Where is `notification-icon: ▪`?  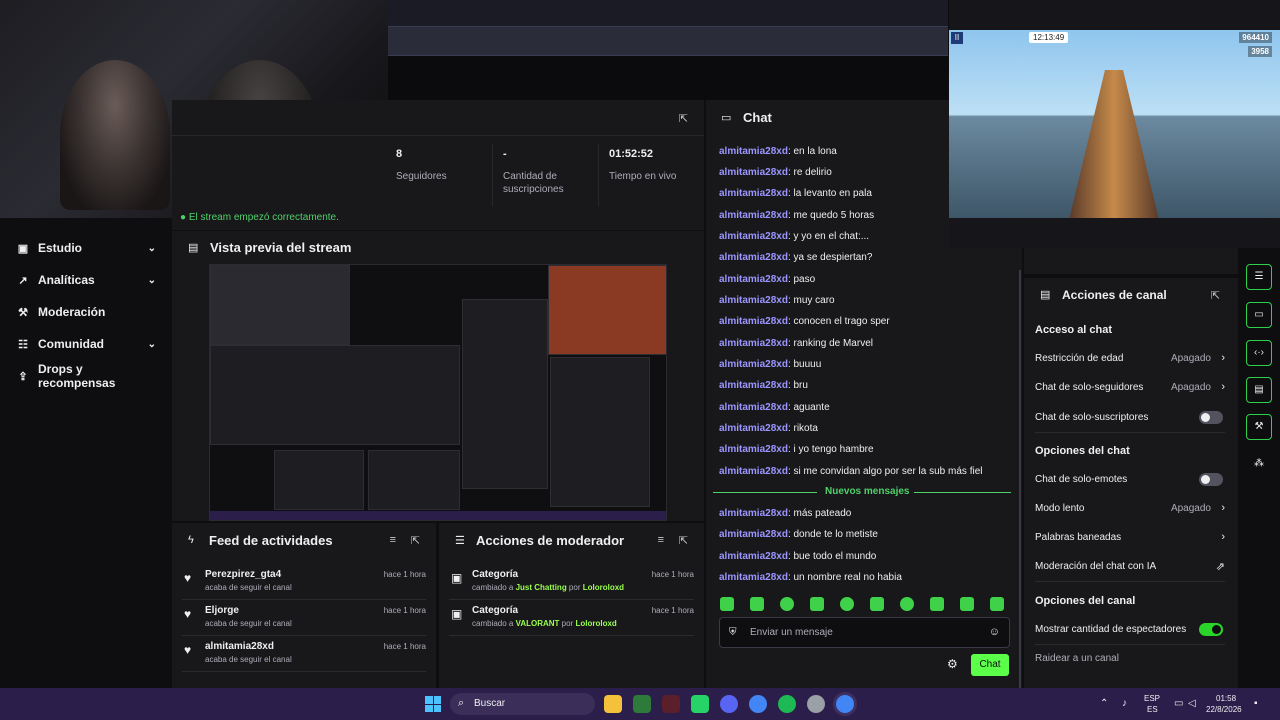 notification-icon: ▪ is located at coordinates (1256, 703).